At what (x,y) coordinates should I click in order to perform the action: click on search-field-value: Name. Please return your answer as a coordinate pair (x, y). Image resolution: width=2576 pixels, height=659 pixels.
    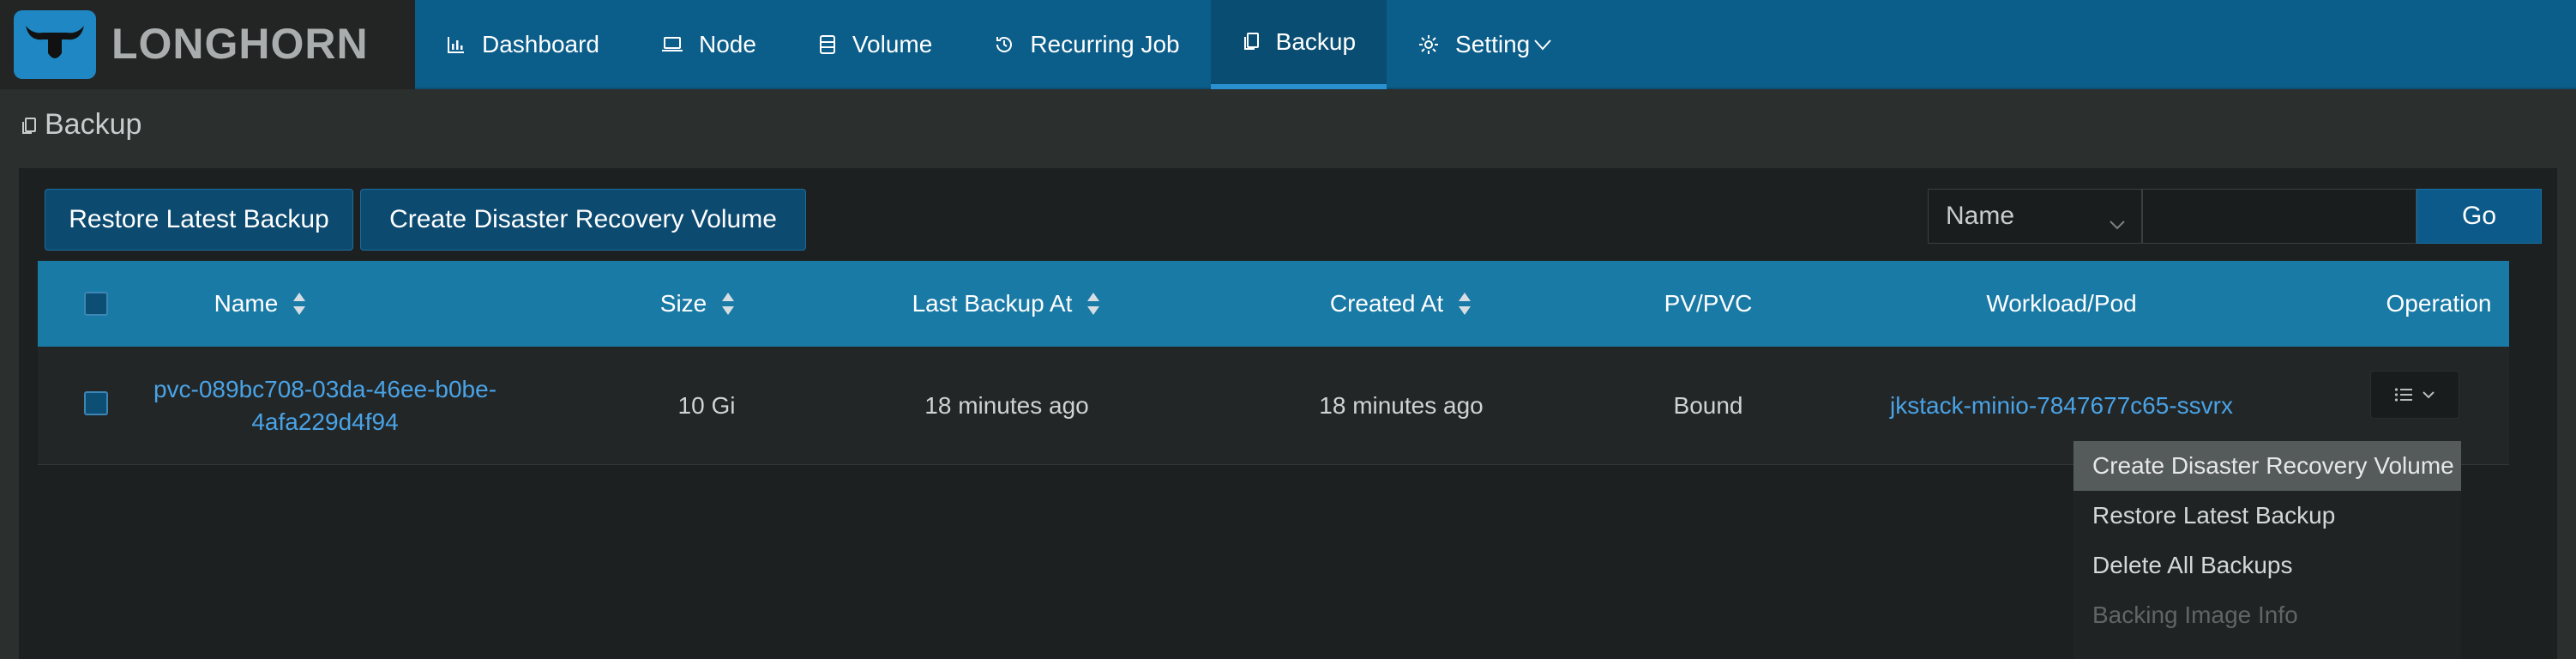
    Looking at the image, I should click on (1980, 216).